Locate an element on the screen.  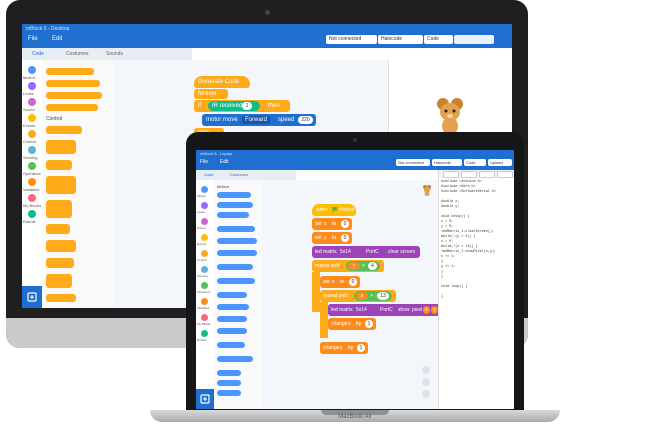
motor-move-block: motor move Forward speed 220 is located at coordinates (259, 120).